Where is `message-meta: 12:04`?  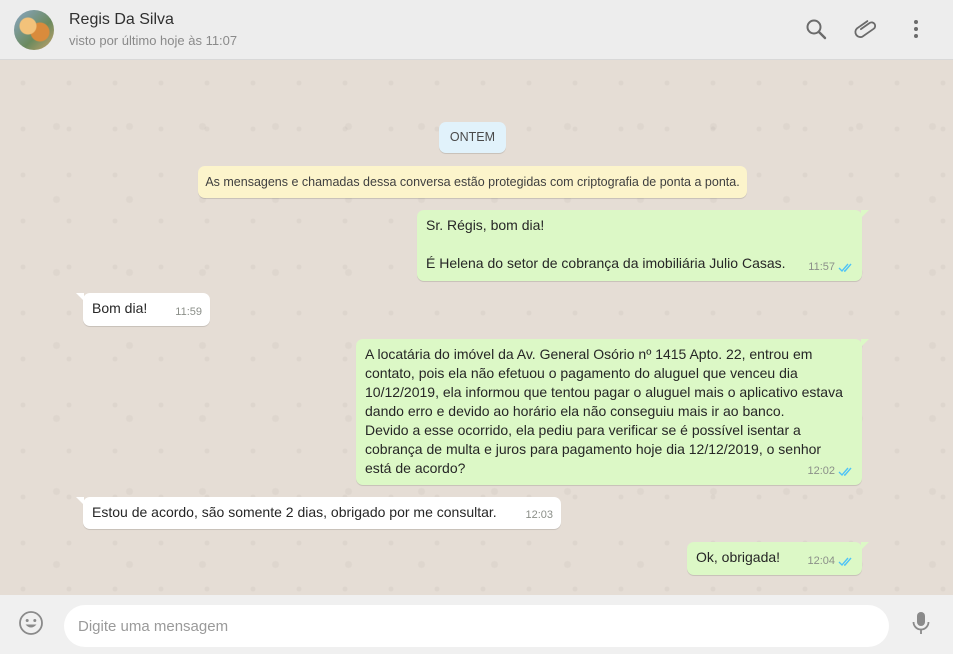
message-meta: 12:04 is located at coordinates (830, 561).